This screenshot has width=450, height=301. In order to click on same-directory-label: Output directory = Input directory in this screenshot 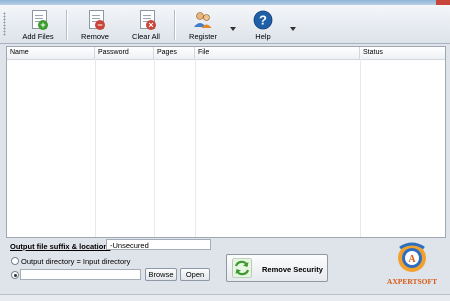, I will do `click(76, 261)`.